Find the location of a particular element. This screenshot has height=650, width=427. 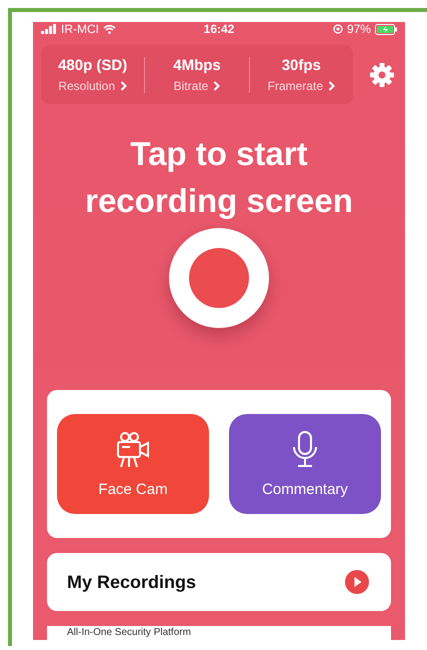

setting-link: Framerate is located at coordinates (301, 85).